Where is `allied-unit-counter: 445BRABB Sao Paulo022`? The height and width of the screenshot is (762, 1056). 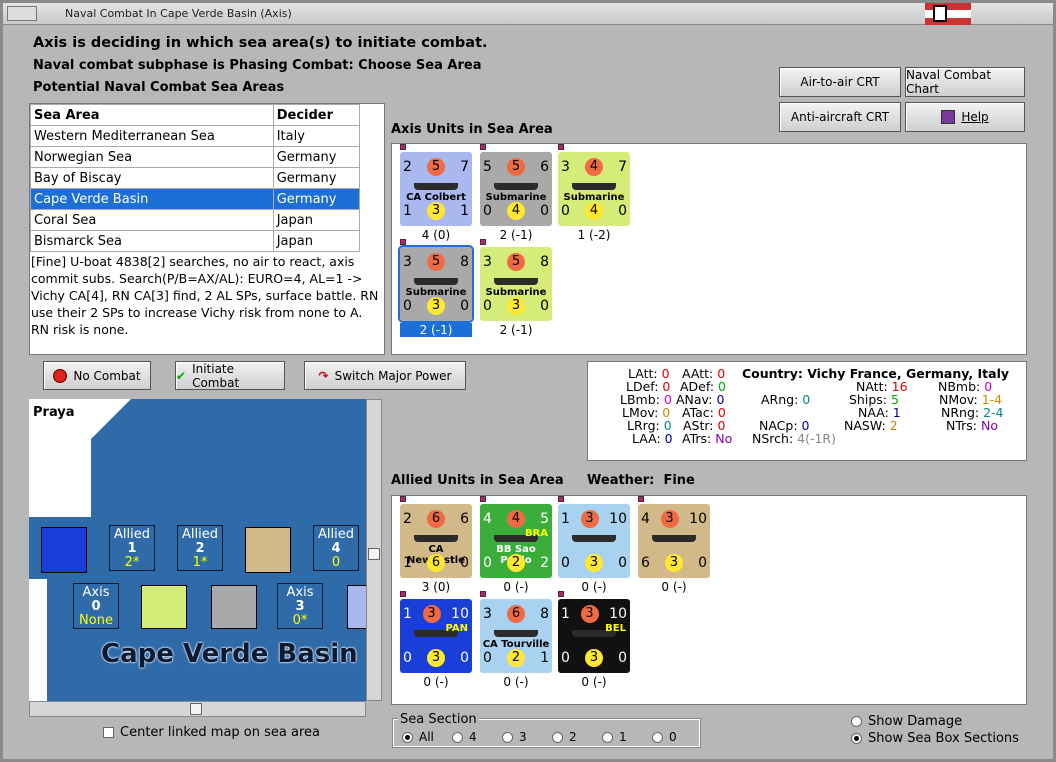 allied-unit-counter: 445BRABB Sao Paulo022 is located at coordinates (516, 541).